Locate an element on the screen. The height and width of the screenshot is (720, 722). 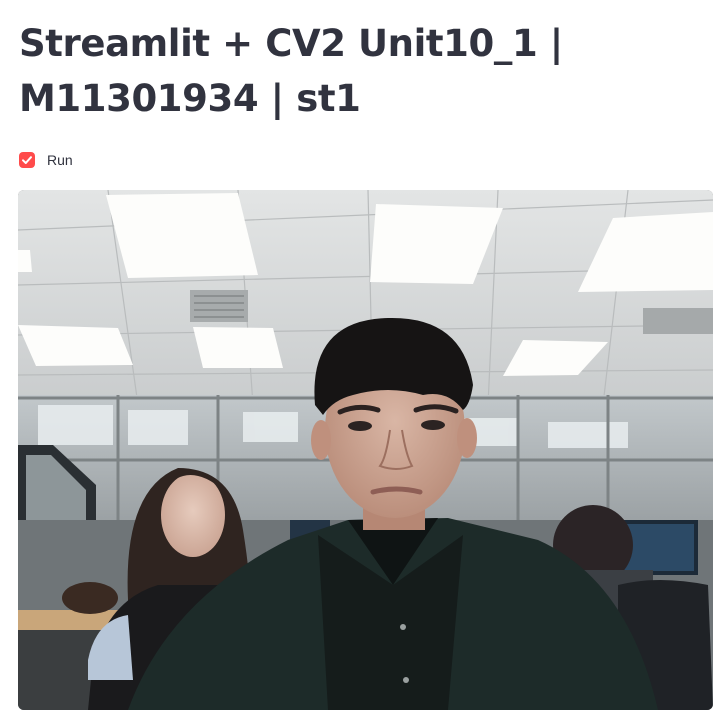
run-checkbox: Run is located at coordinates (46, 160).